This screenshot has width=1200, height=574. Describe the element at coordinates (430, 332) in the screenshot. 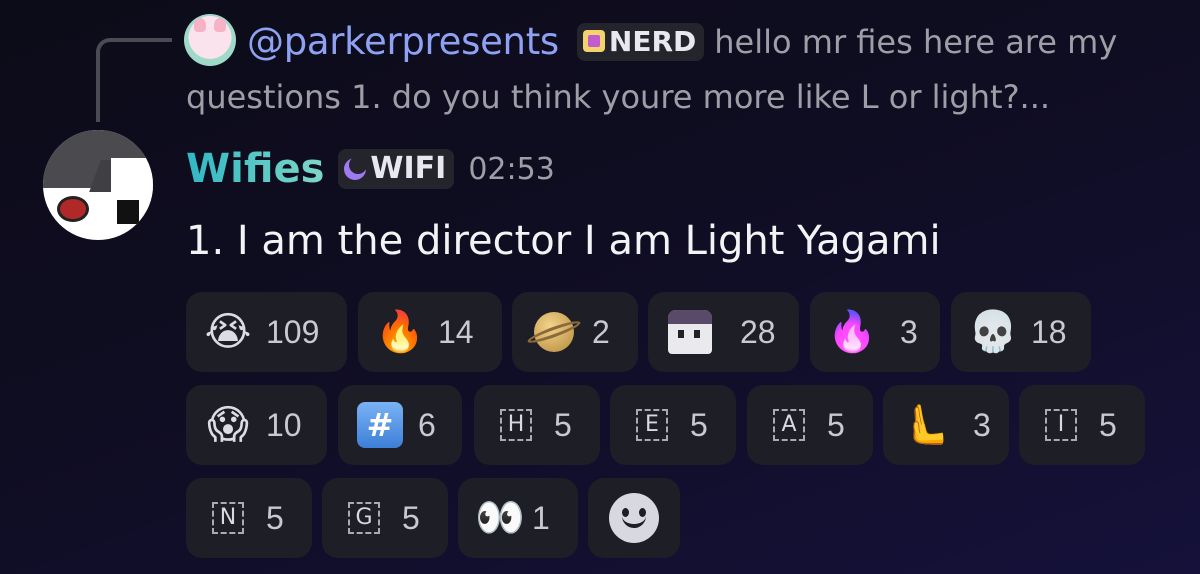

I see `reaction-fire: 🔥 14` at that location.